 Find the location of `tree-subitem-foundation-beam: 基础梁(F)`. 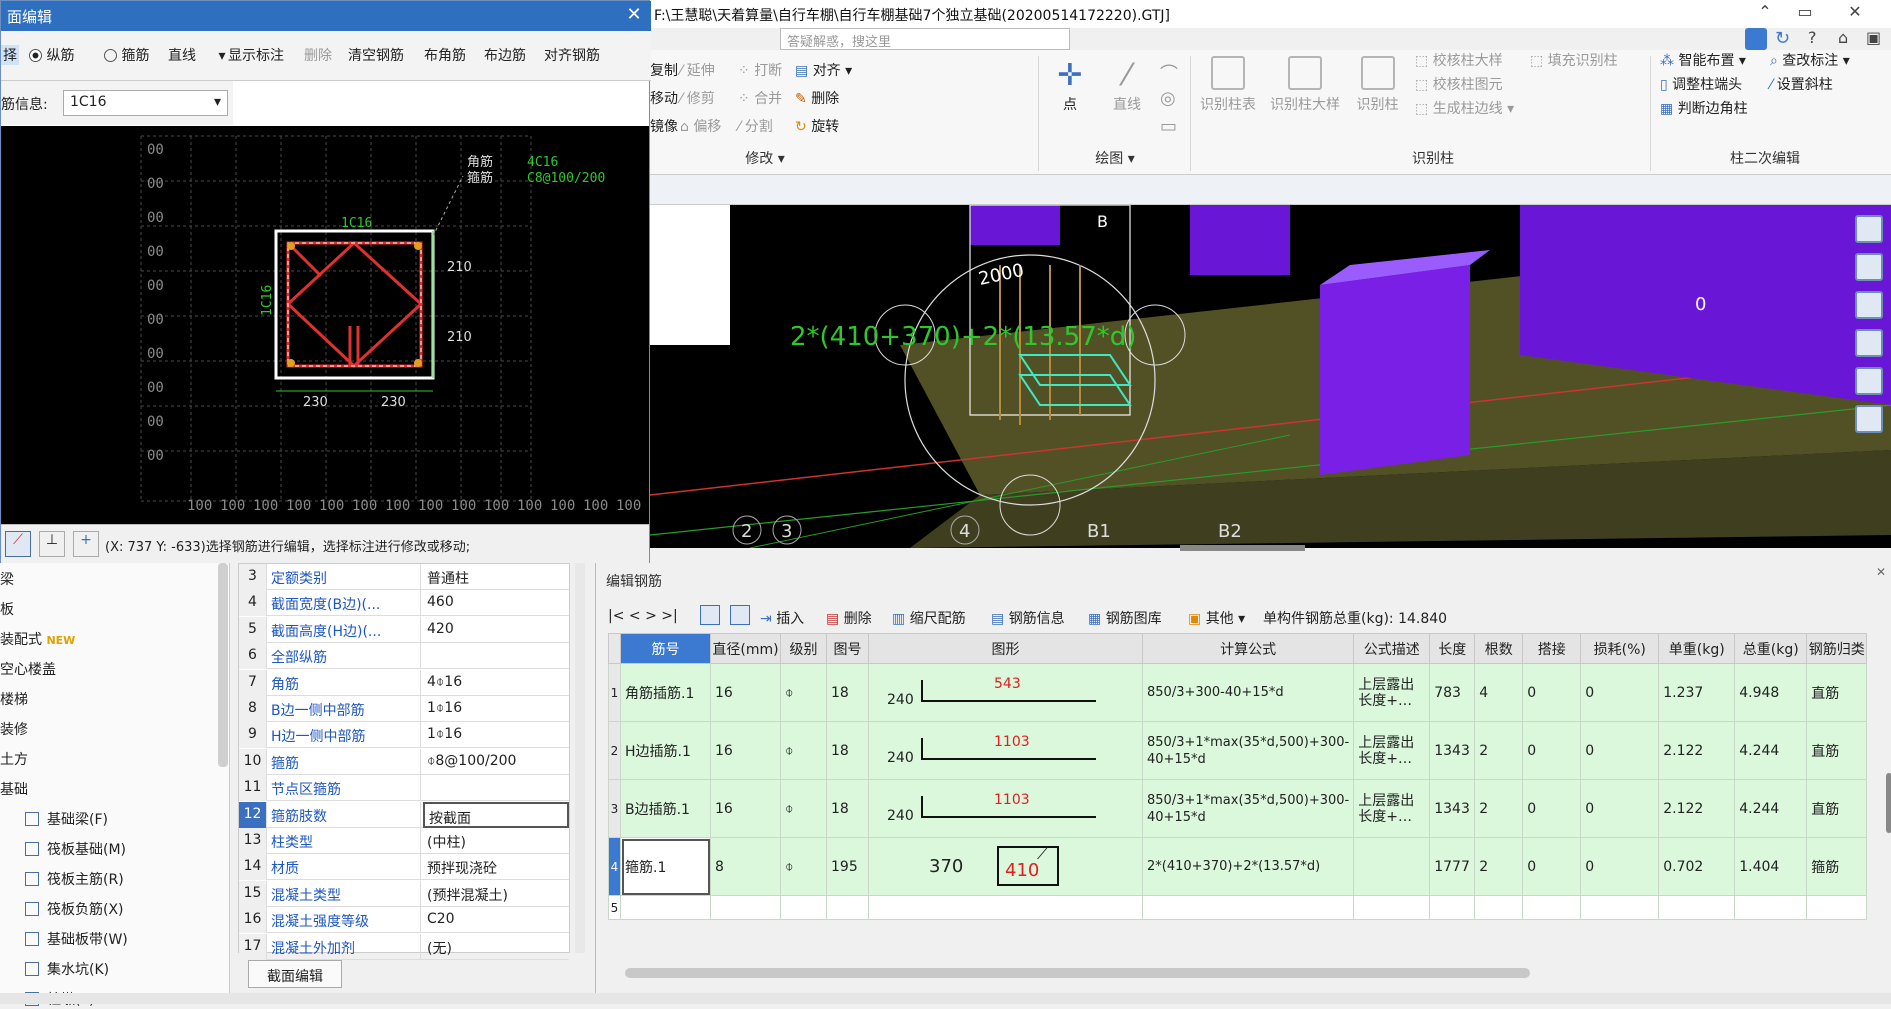

tree-subitem-foundation-beam: 基础梁(F) is located at coordinates (66, 819).